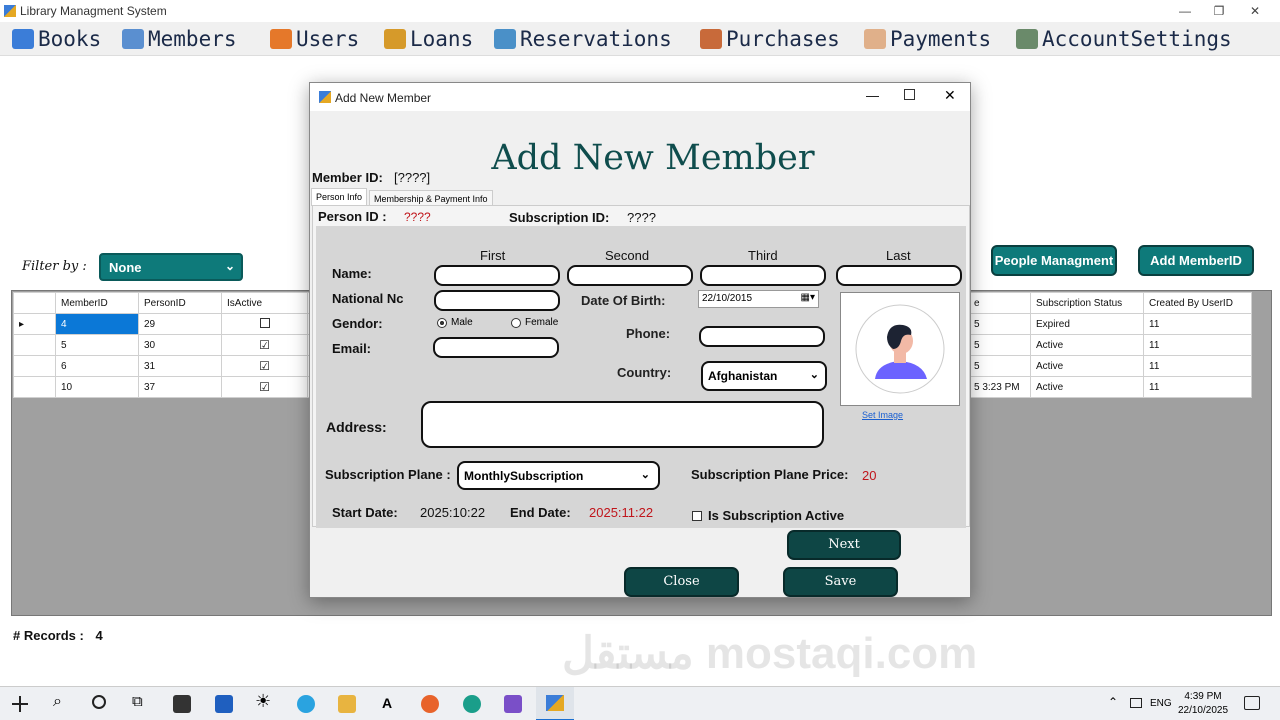 The height and width of the screenshot is (720, 1280). What do you see at coordinates (513, 704) in the screenshot?
I see `visual-studio-icon` at bounding box center [513, 704].